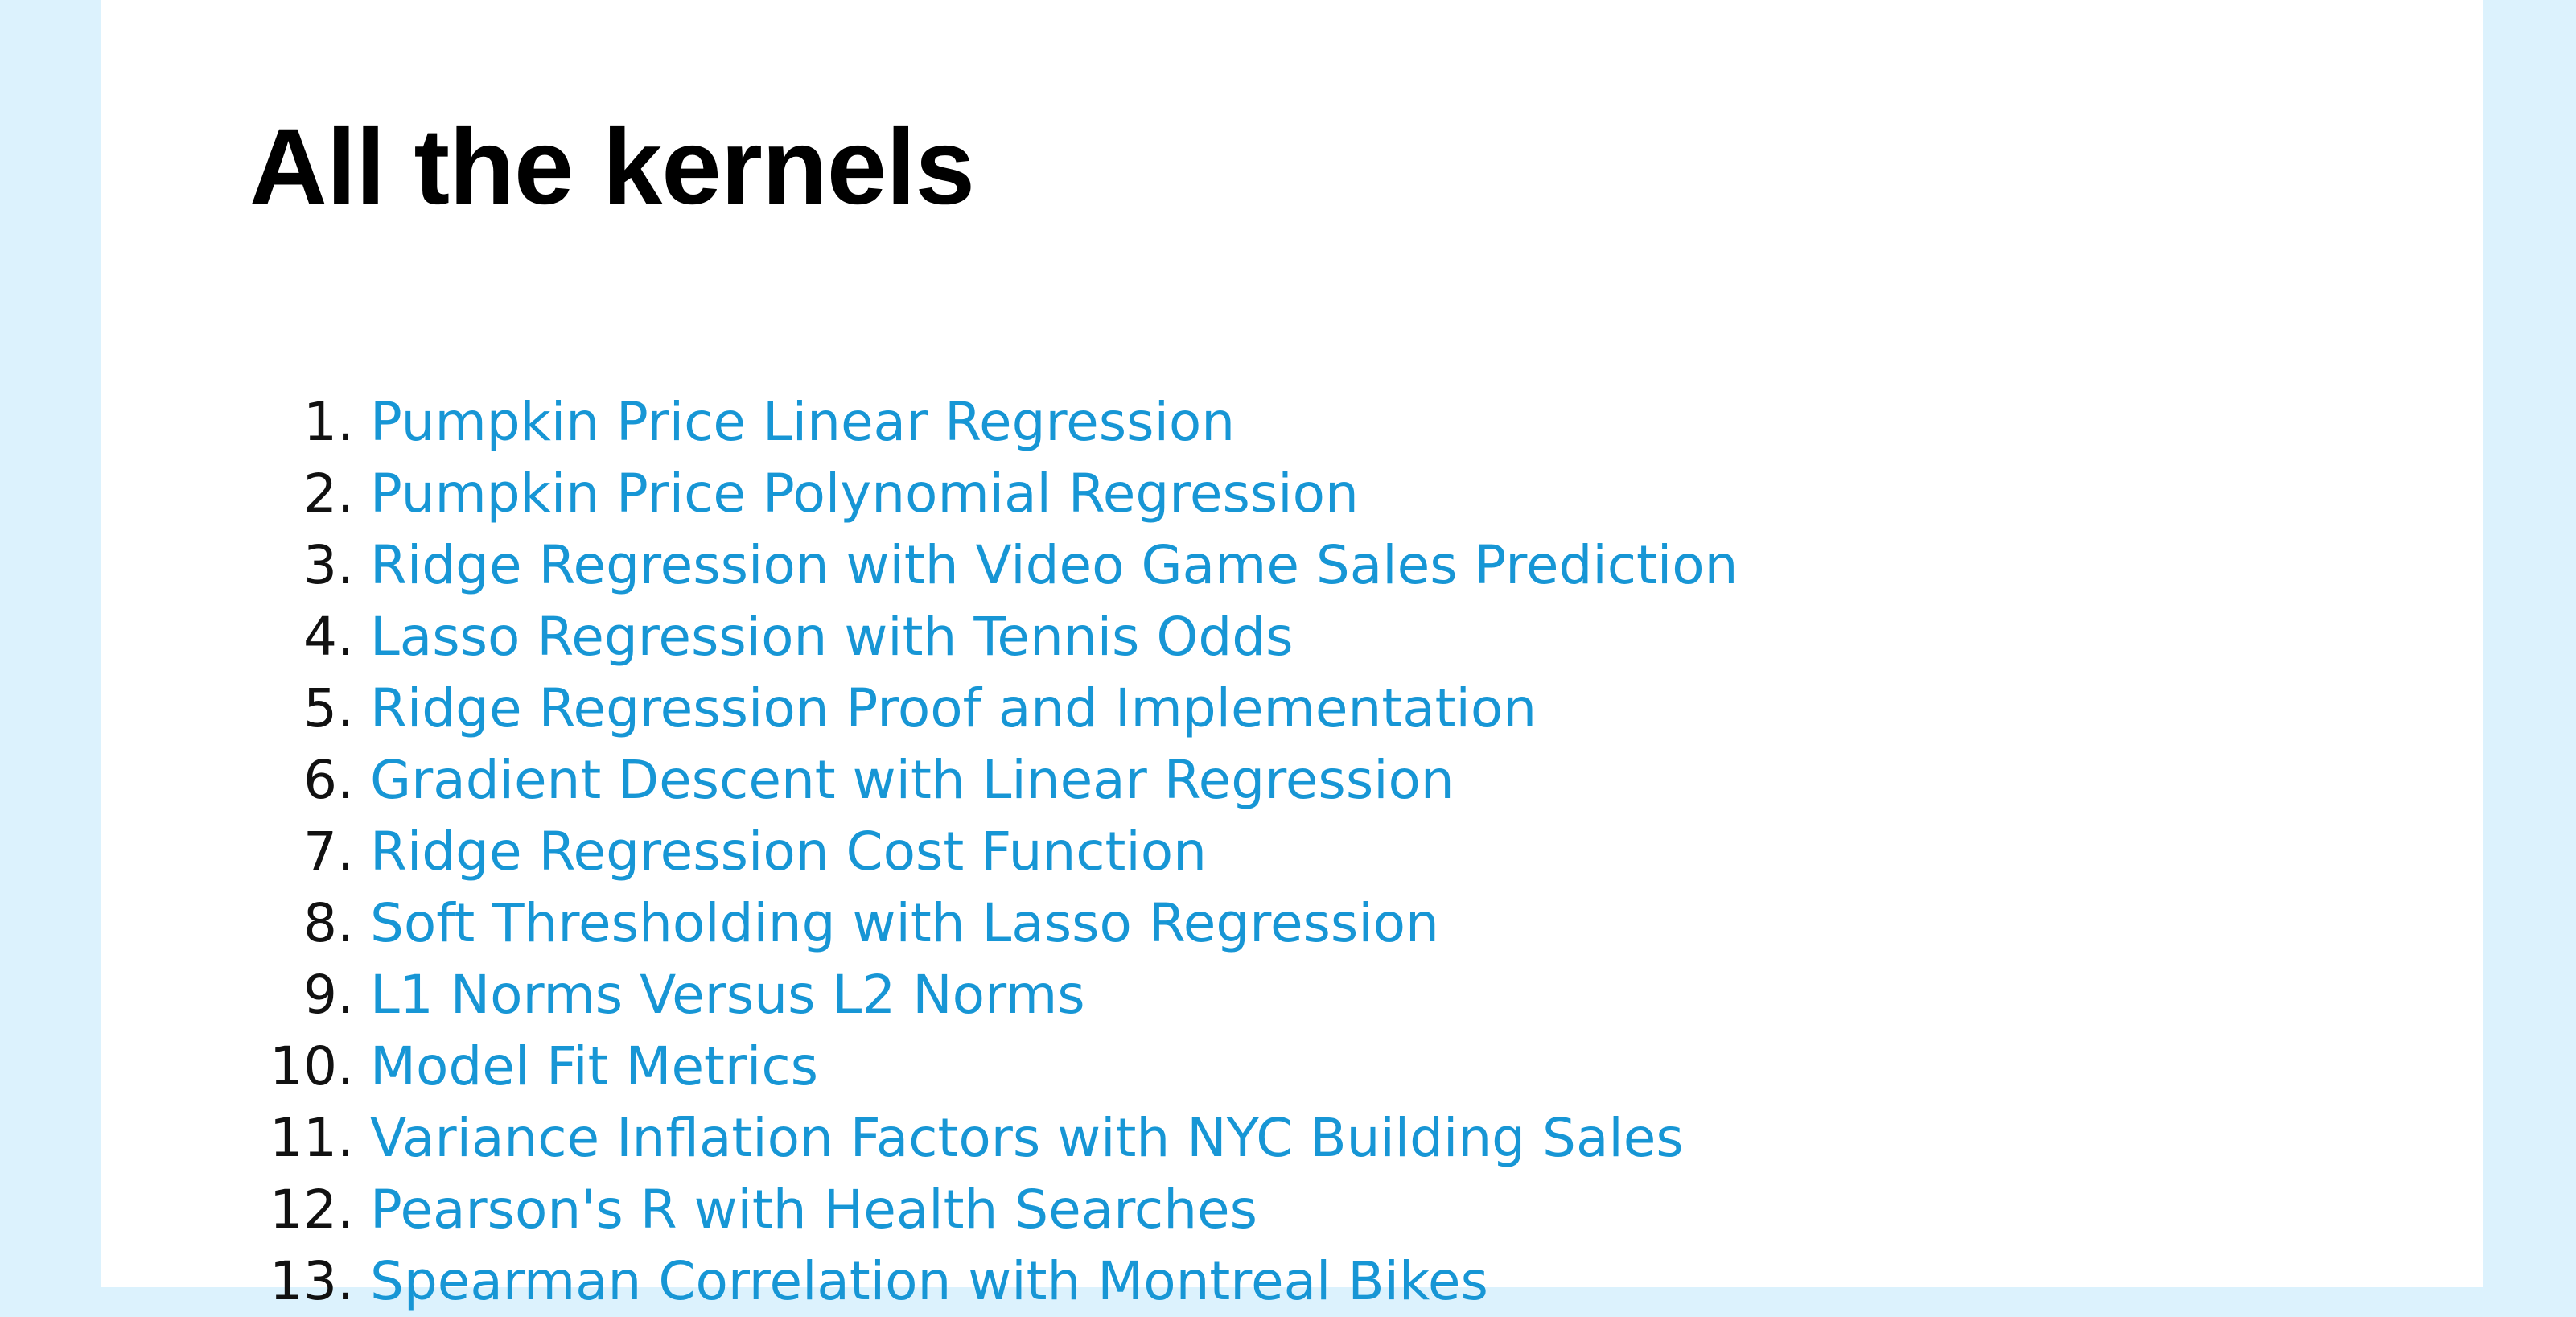 The height and width of the screenshot is (1317, 2576). I want to click on list-item: 4. Lasso Regression with Tennis Odds, so click(993, 637).